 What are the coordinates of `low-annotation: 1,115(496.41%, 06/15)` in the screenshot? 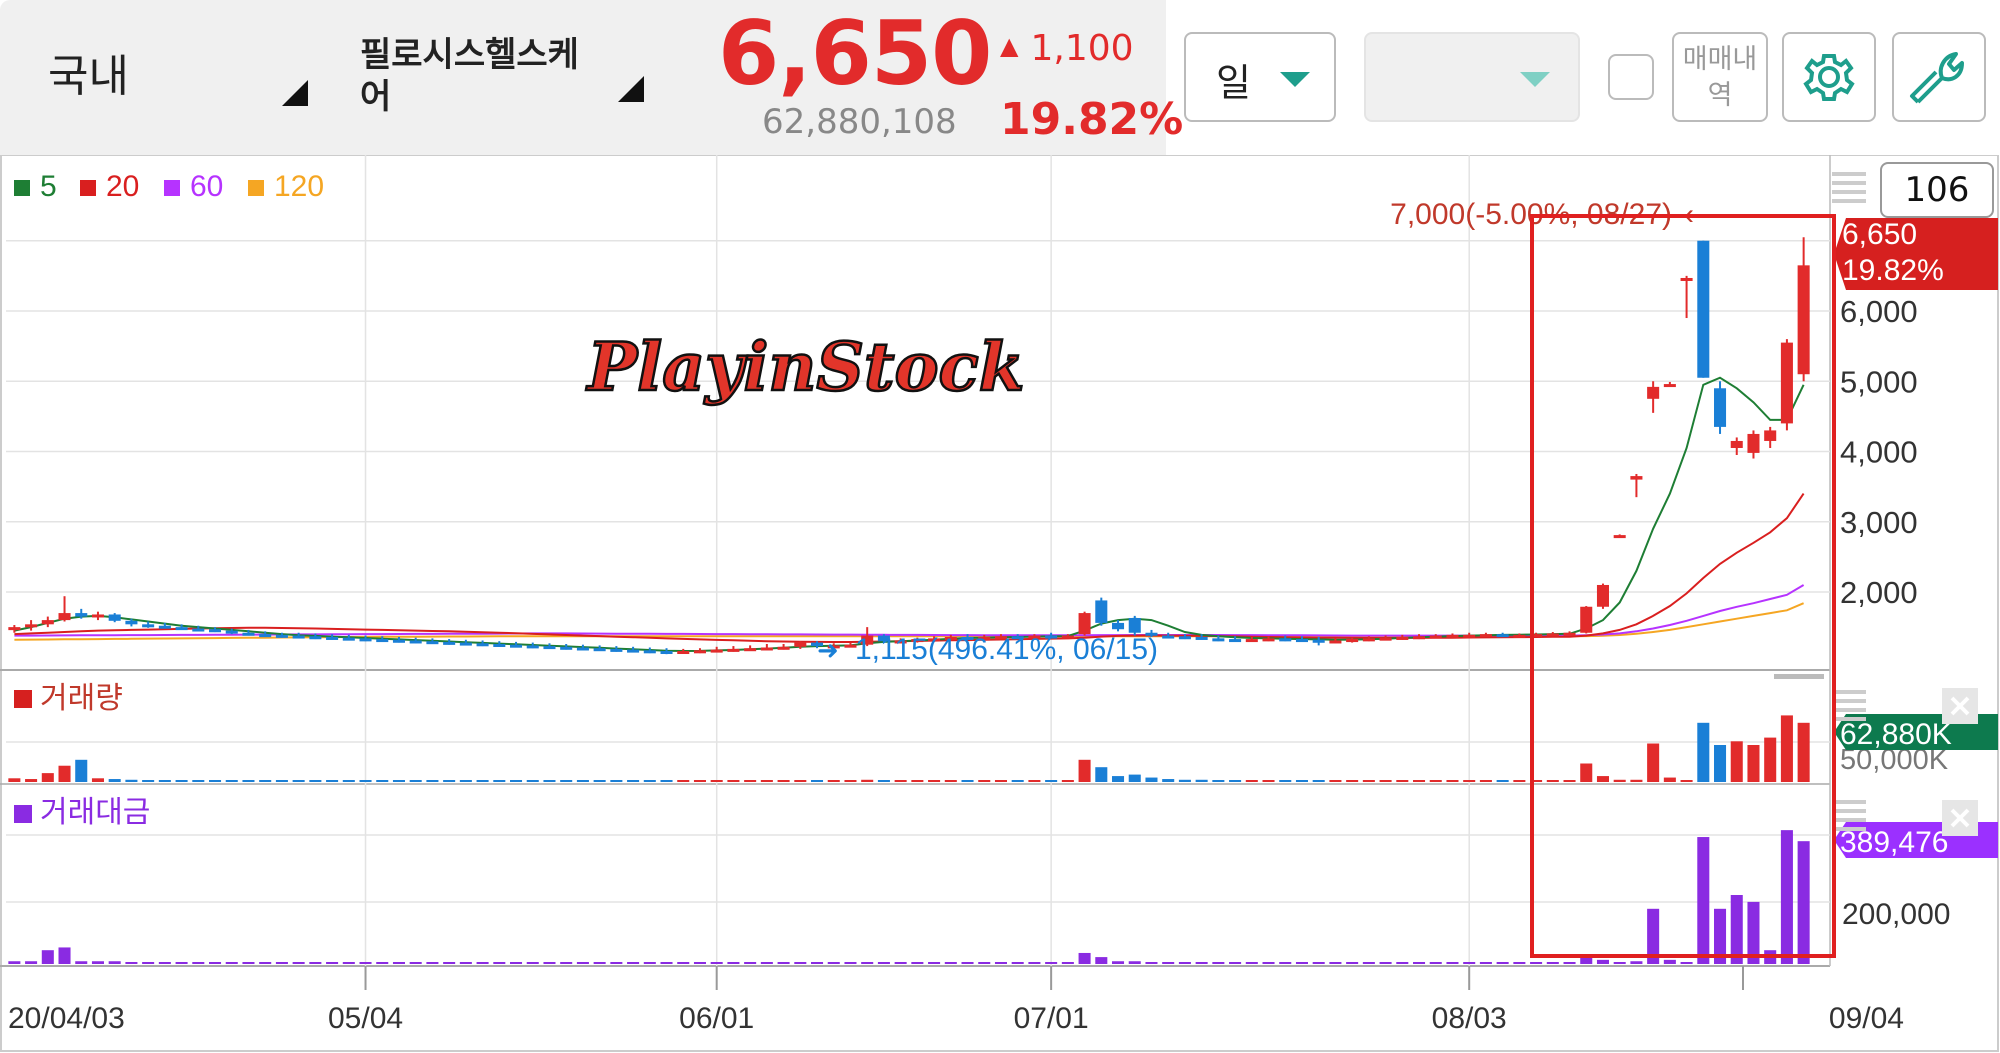 It's located at (1006, 649).